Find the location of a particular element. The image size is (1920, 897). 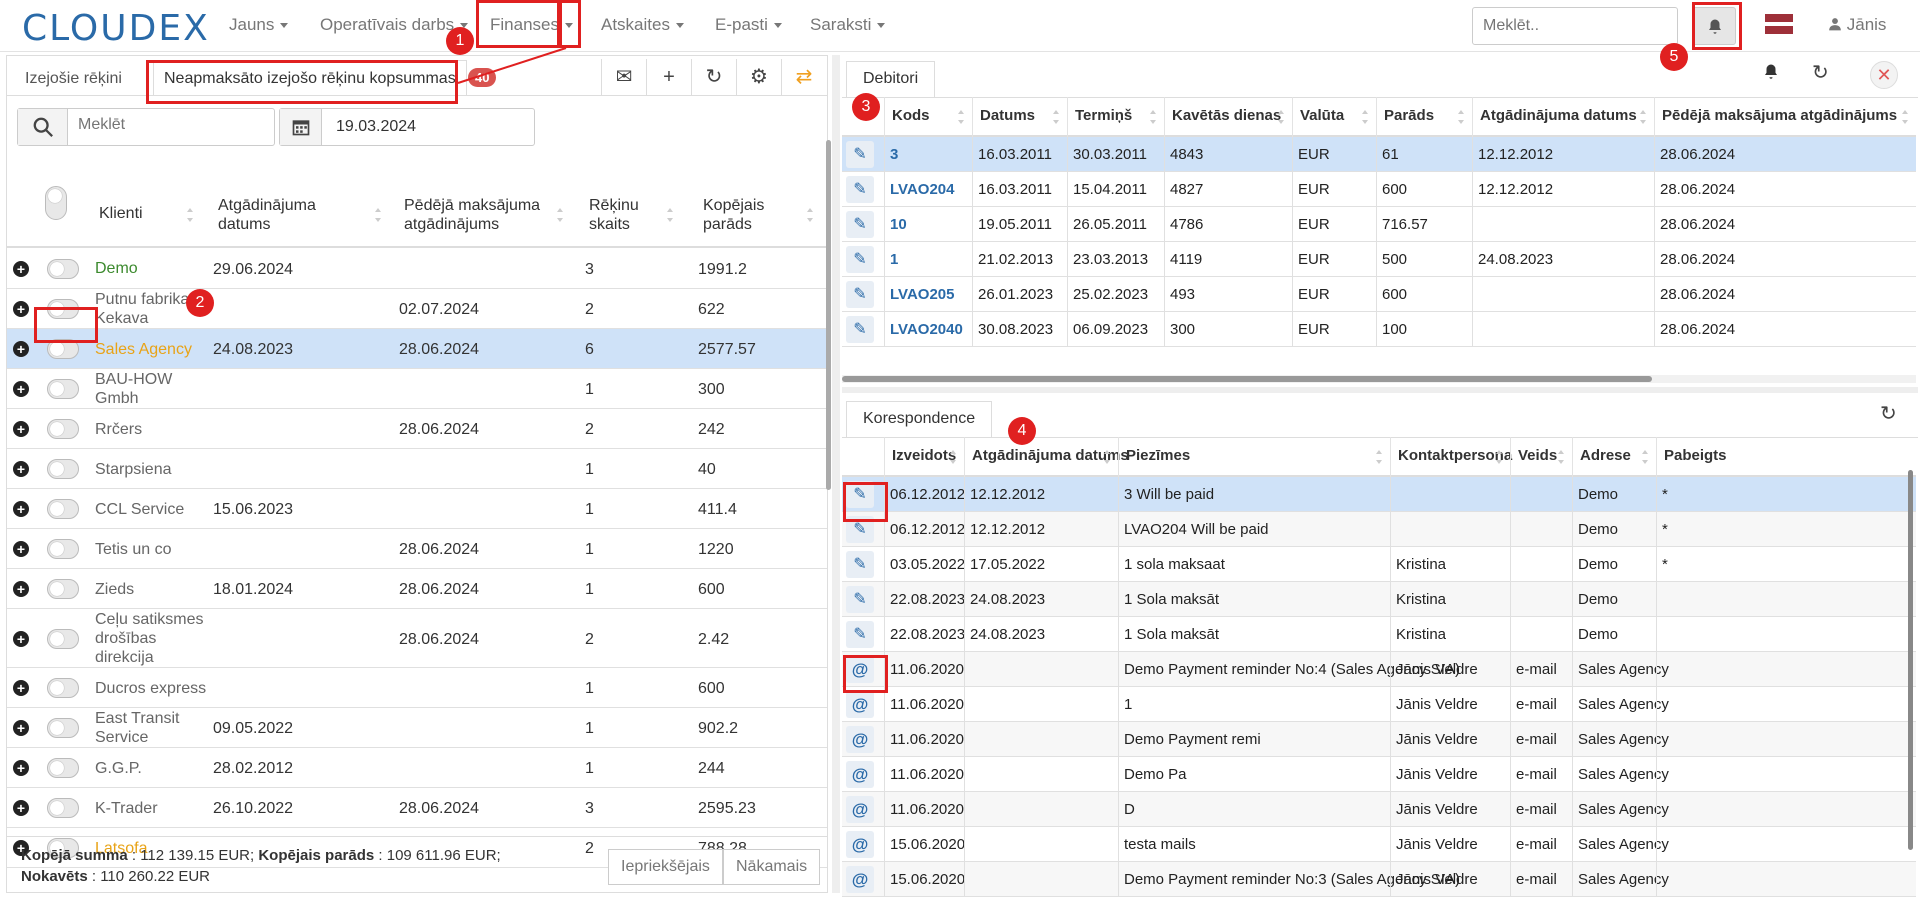

callout-connector is located at coordinates (512, 65).